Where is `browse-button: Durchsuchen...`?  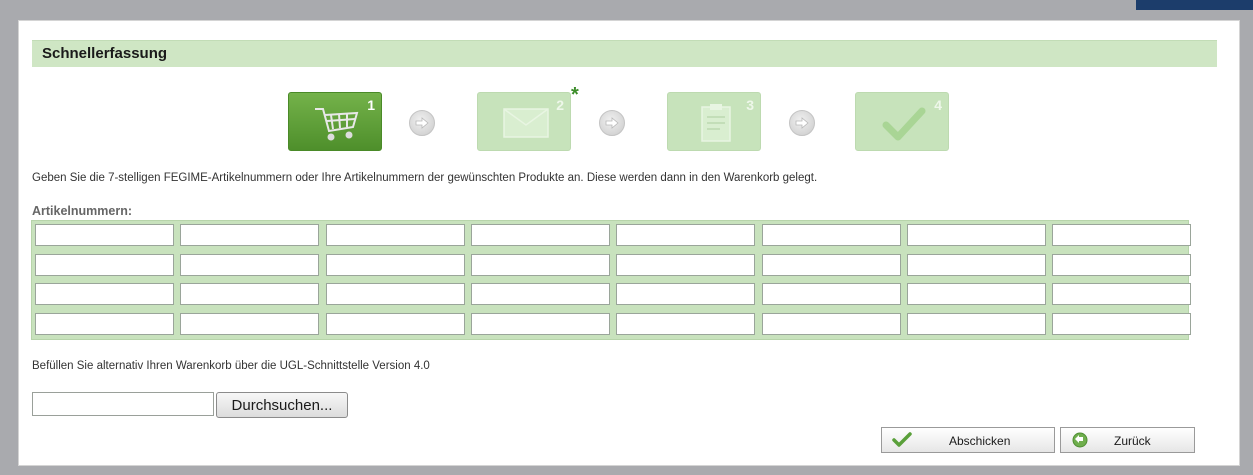
browse-button: Durchsuchen... is located at coordinates (282, 405).